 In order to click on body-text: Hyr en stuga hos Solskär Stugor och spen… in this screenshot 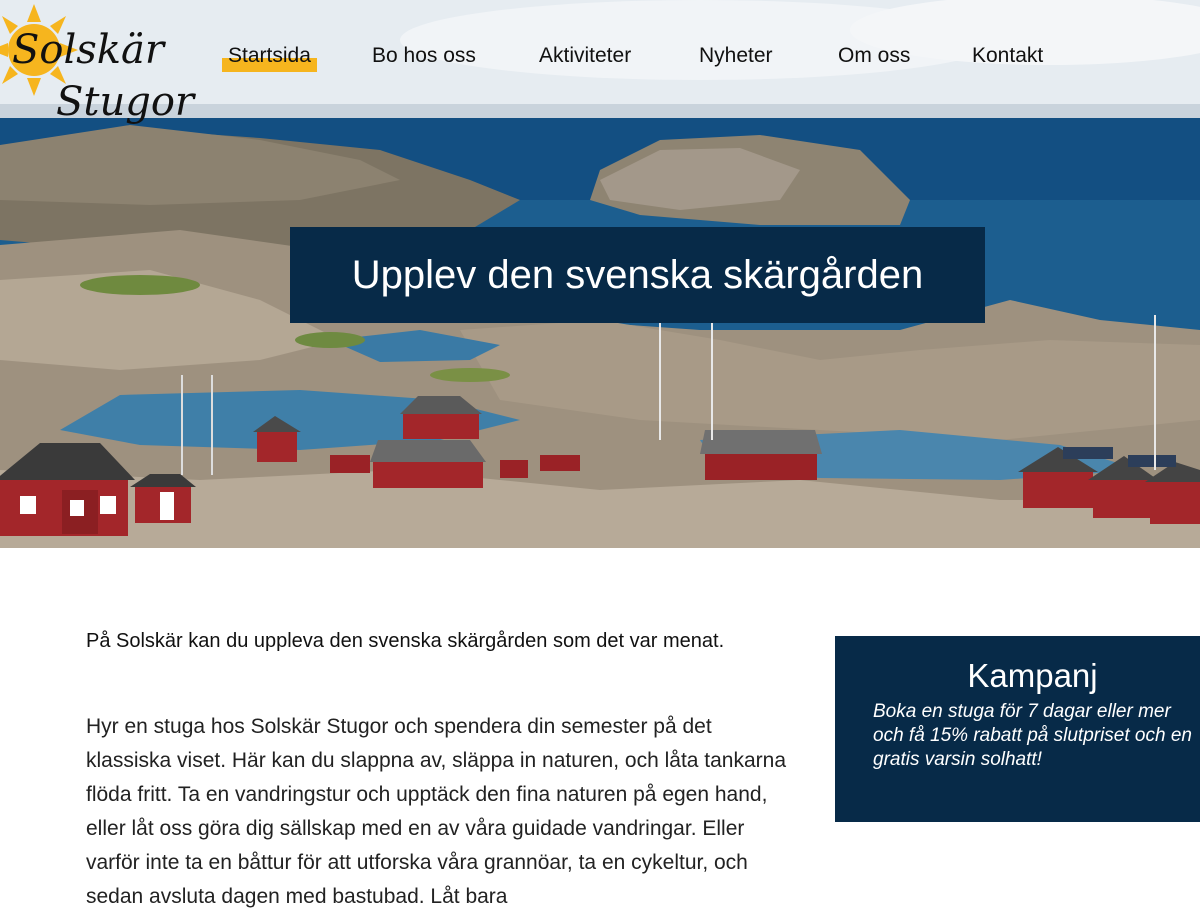, I will do `click(436, 811)`.